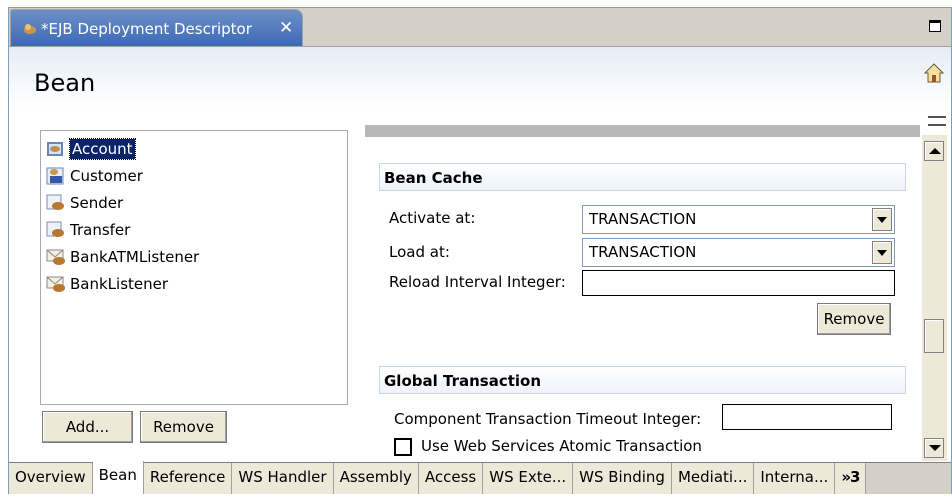 This screenshot has height=500, width=952. What do you see at coordinates (934, 336) in the screenshot?
I see `scroll-thumb` at bounding box center [934, 336].